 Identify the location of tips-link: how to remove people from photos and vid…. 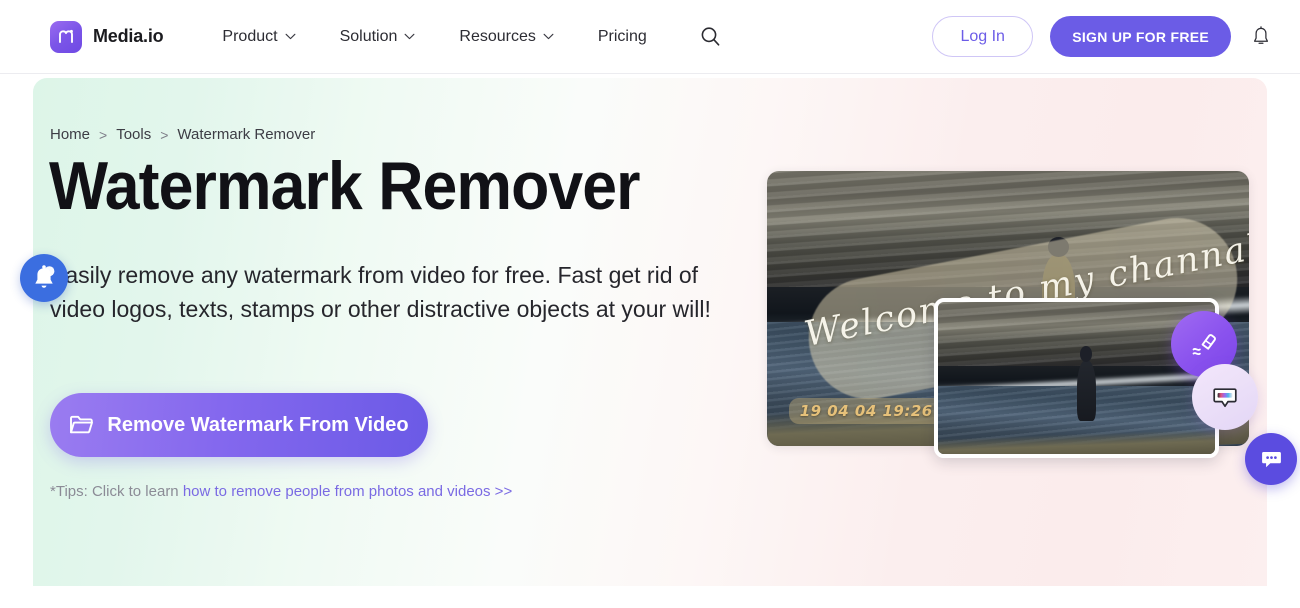
(347, 491).